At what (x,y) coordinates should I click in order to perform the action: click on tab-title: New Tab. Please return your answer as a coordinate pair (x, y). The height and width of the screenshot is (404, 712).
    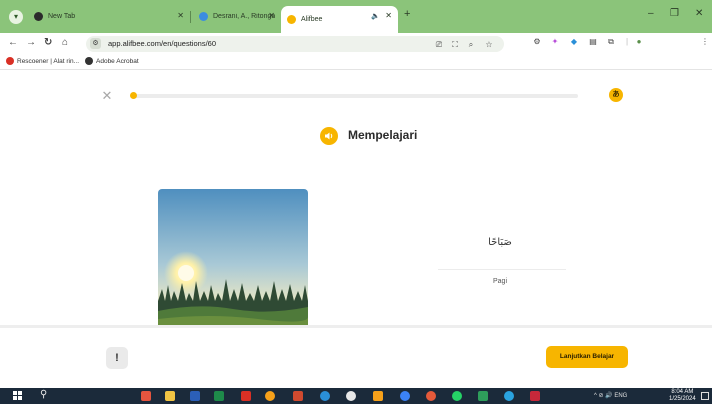
    Looking at the image, I should click on (62, 16).